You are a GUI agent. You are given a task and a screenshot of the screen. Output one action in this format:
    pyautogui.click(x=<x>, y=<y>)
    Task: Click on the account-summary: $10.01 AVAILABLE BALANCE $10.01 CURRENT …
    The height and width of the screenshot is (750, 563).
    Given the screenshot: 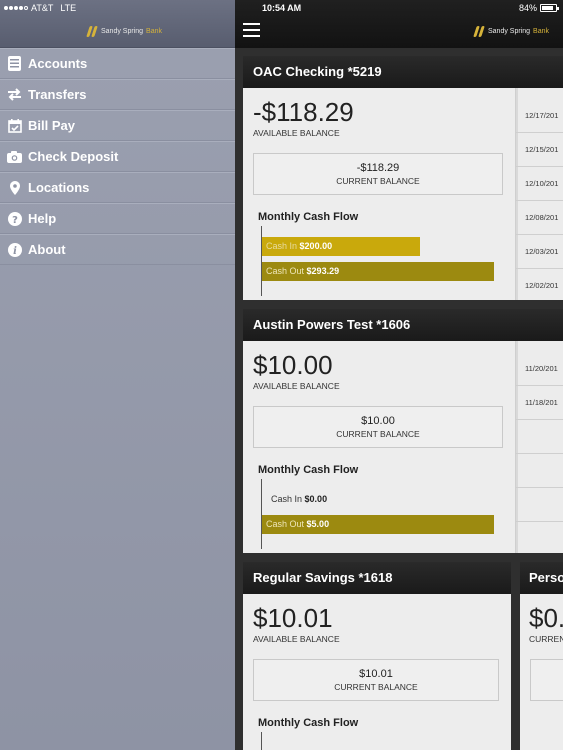 What is the action you would take?
    pyautogui.click(x=377, y=672)
    